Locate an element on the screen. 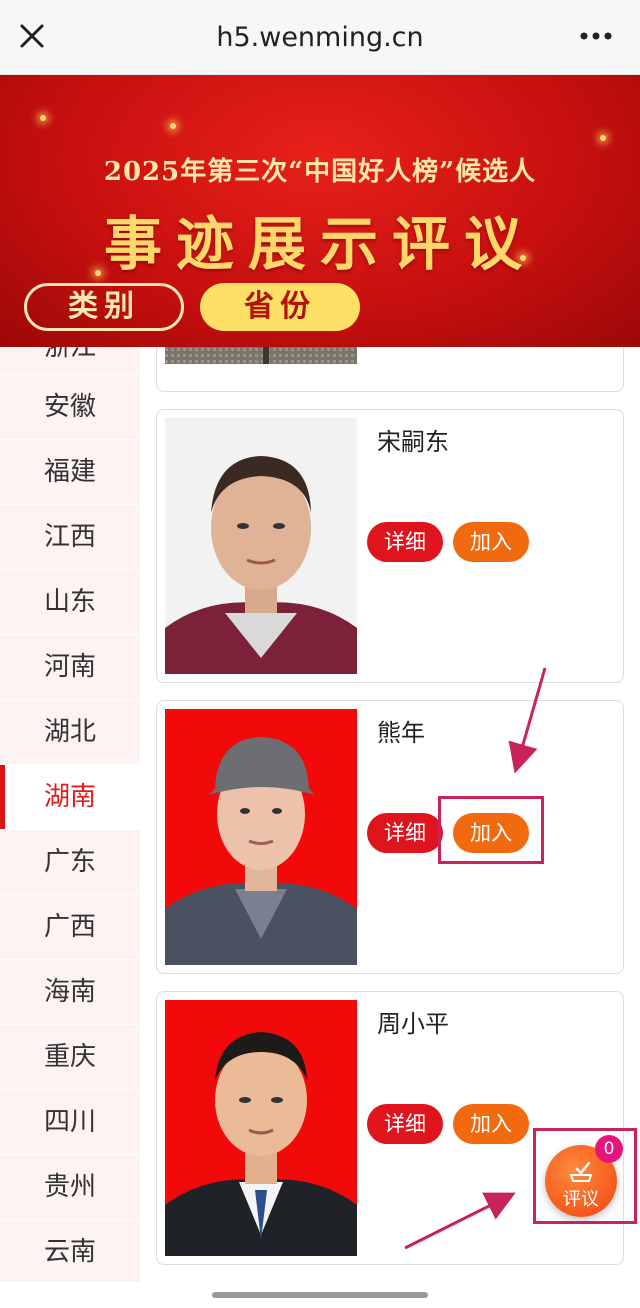 The width and height of the screenshot is (640, 1308). sidebar-item-shandong: 山东 is located at coordinates (70, 602).